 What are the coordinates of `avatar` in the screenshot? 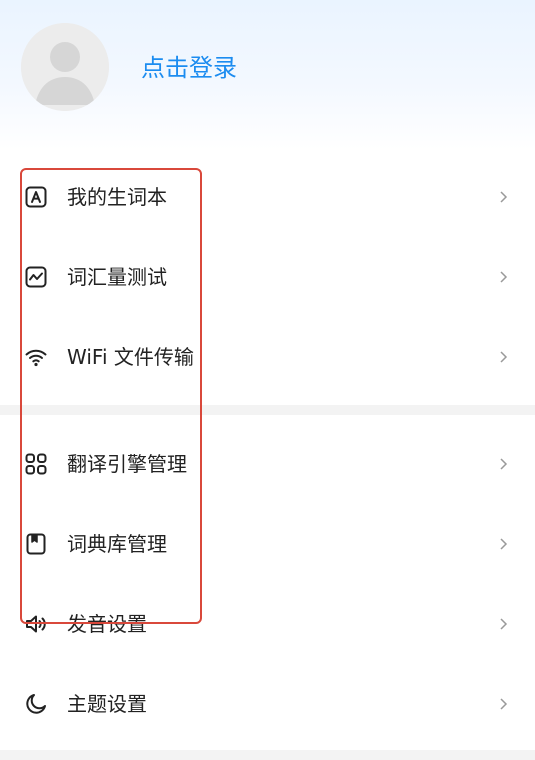 It's located at (65, 67).